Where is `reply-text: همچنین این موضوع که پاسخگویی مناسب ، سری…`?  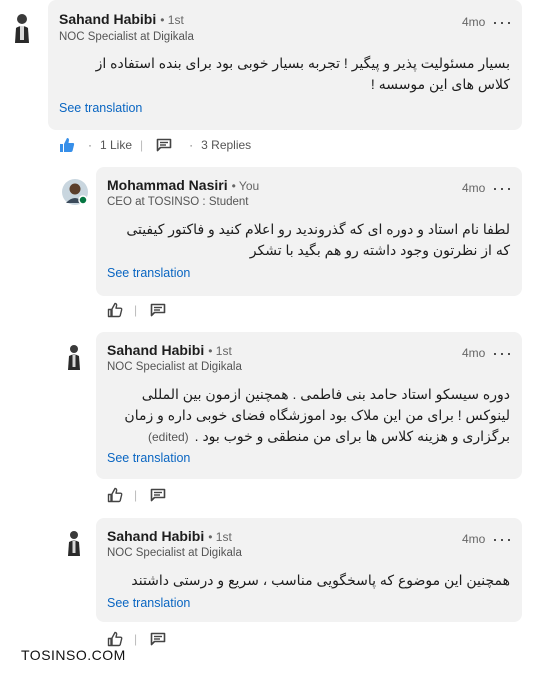
reply-text: همچنین این موضوع که پاسخگویی مناسب ، سری… is located at coordinates (309, 580).